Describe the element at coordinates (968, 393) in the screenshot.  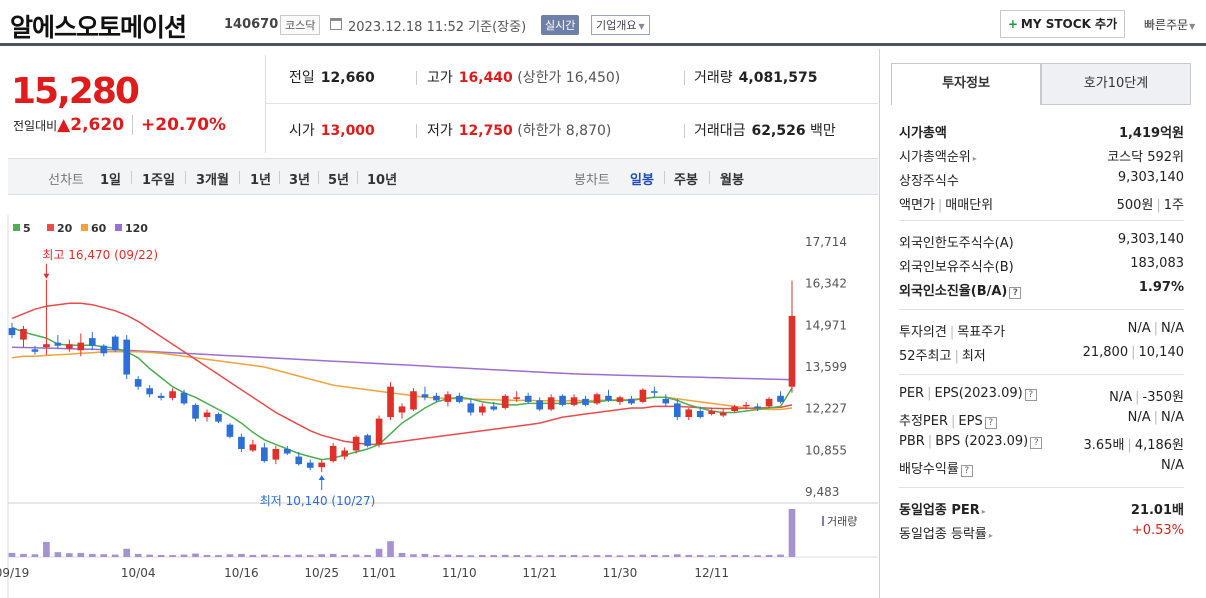
I see `info-label: PER | EPS(2023.09)?` at that location.